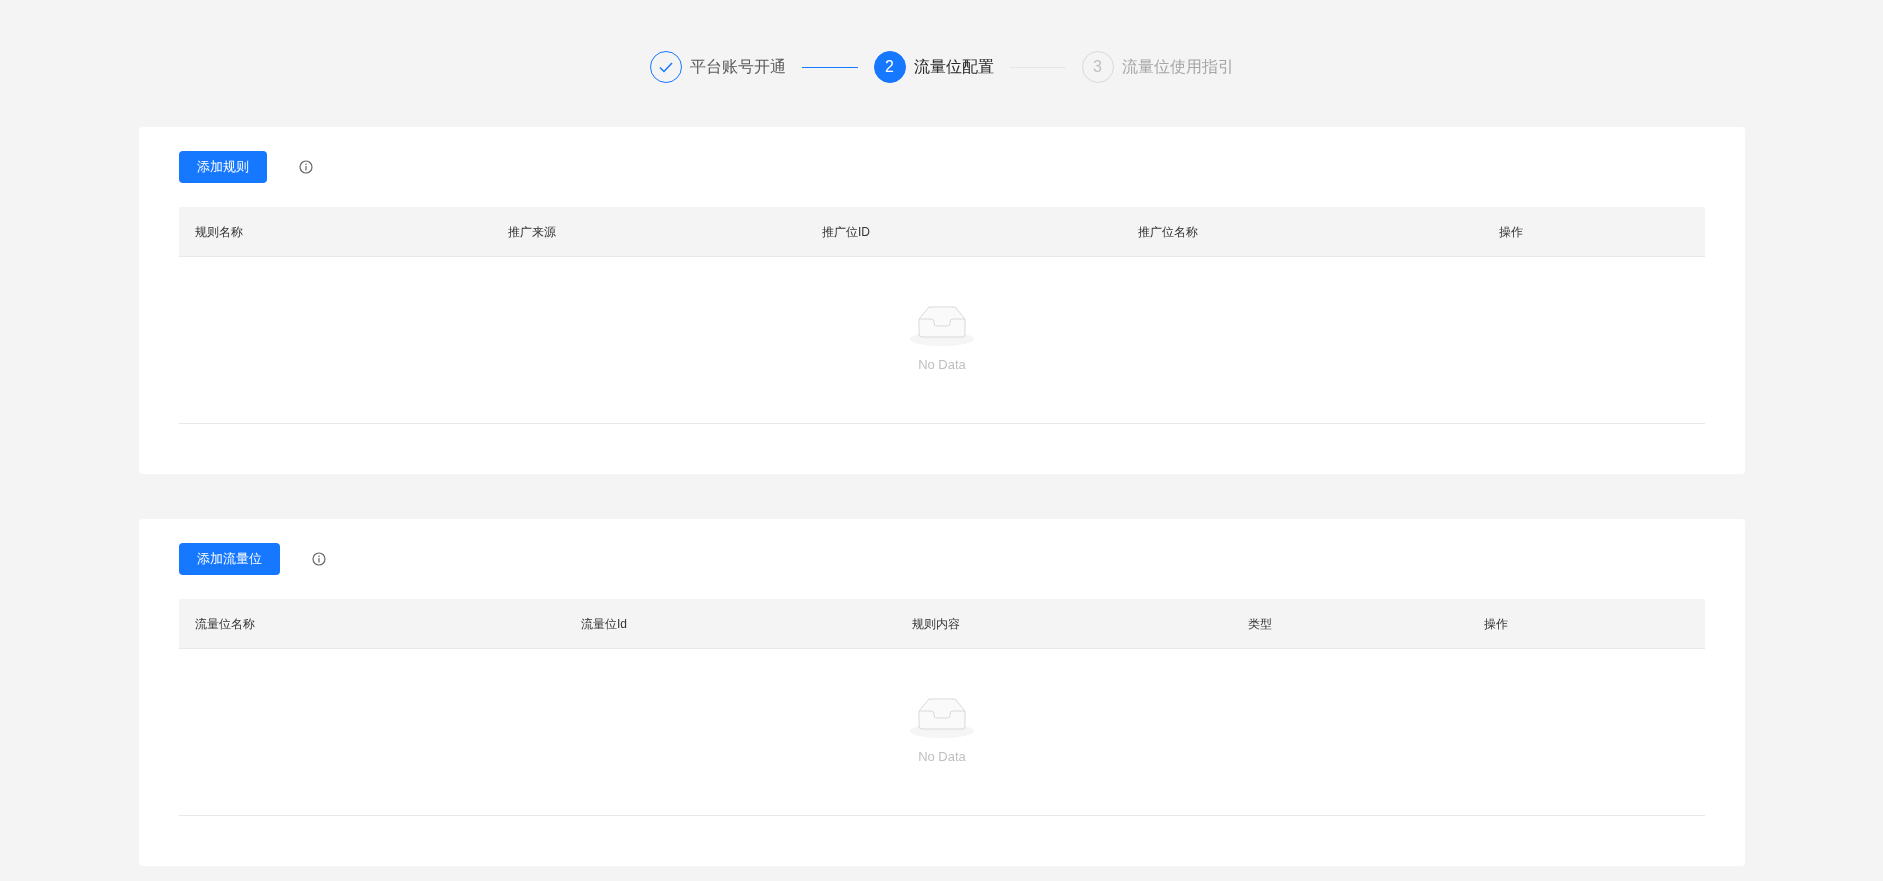 Image resolution: width=1883 pixels, height=881 pixels. What do you see at coordinates (1177, 67) in the screenshot?
I see `step-title: 流量位使用指引` at bounding box center [1177, 67].